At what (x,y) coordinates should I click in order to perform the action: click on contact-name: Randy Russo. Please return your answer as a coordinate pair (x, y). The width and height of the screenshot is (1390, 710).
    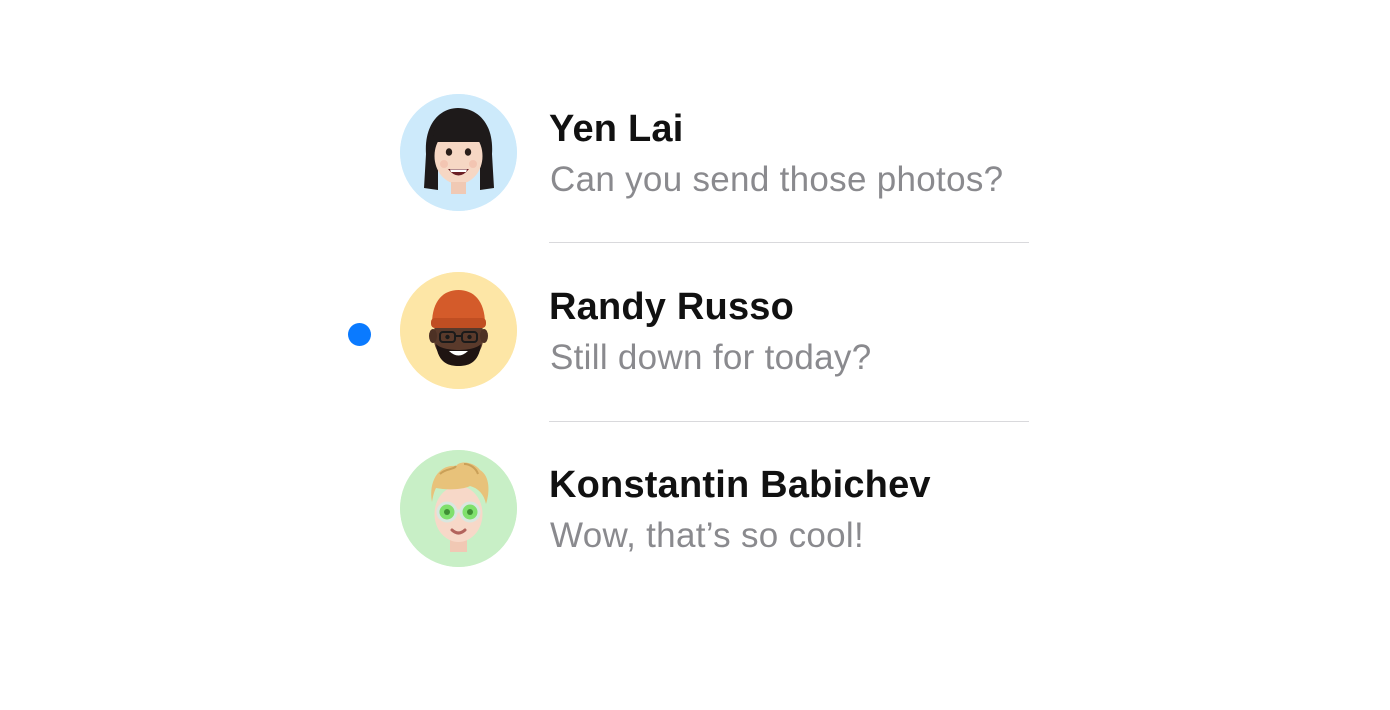
    Looking at the image, I should click on (672, 307).